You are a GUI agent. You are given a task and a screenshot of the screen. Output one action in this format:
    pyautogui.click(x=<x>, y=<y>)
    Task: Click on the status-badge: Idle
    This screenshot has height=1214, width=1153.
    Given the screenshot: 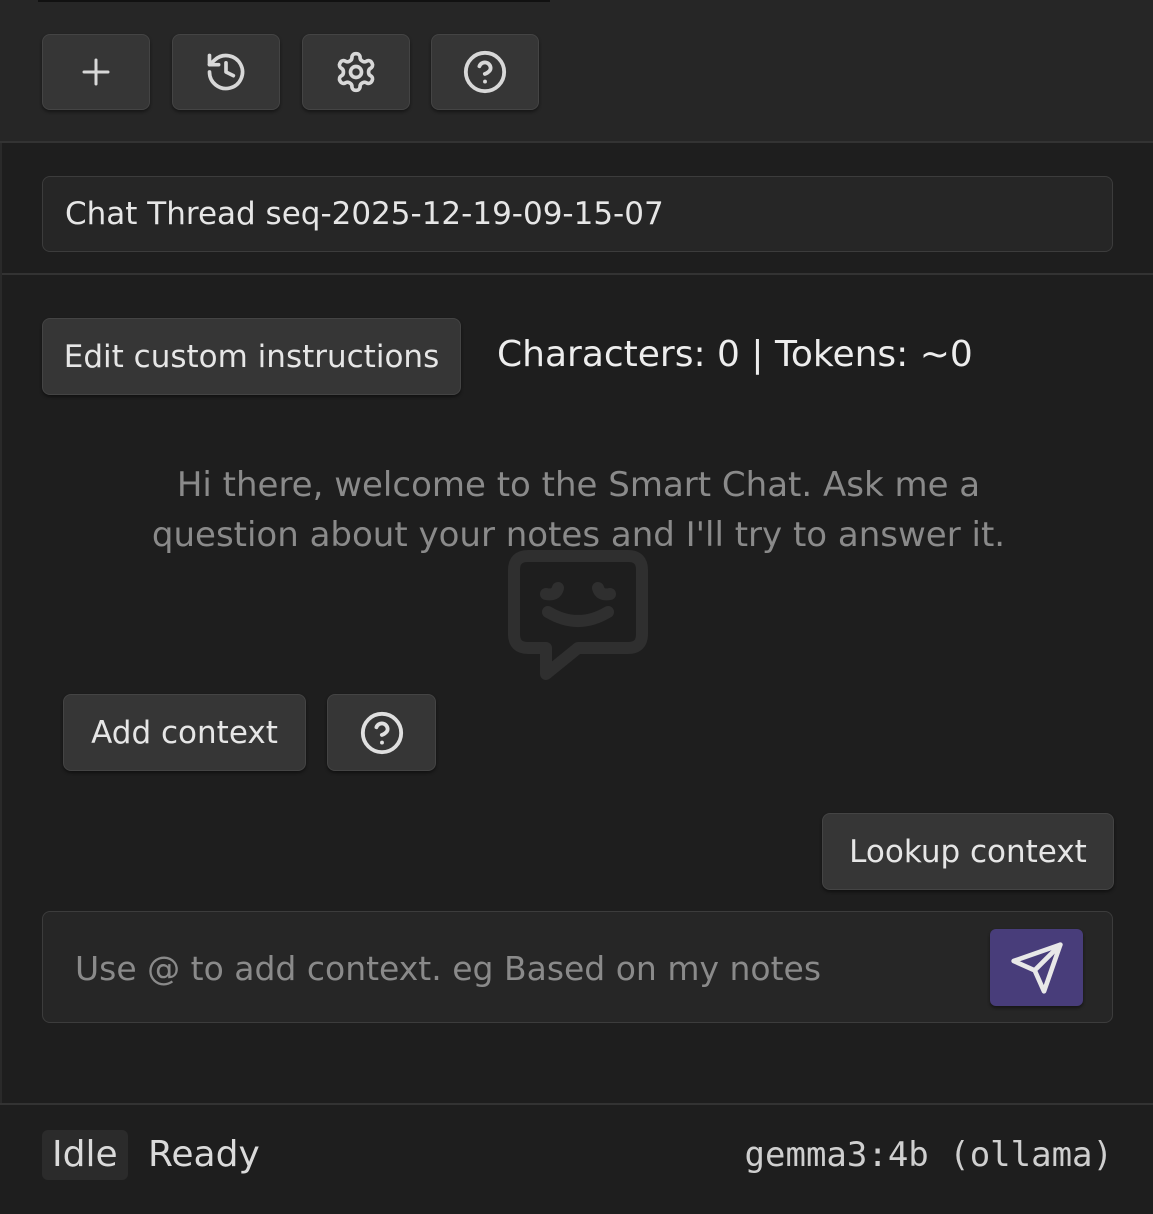 What is the action you would take?
    pyautogui.click(x=85, y=1155)
    